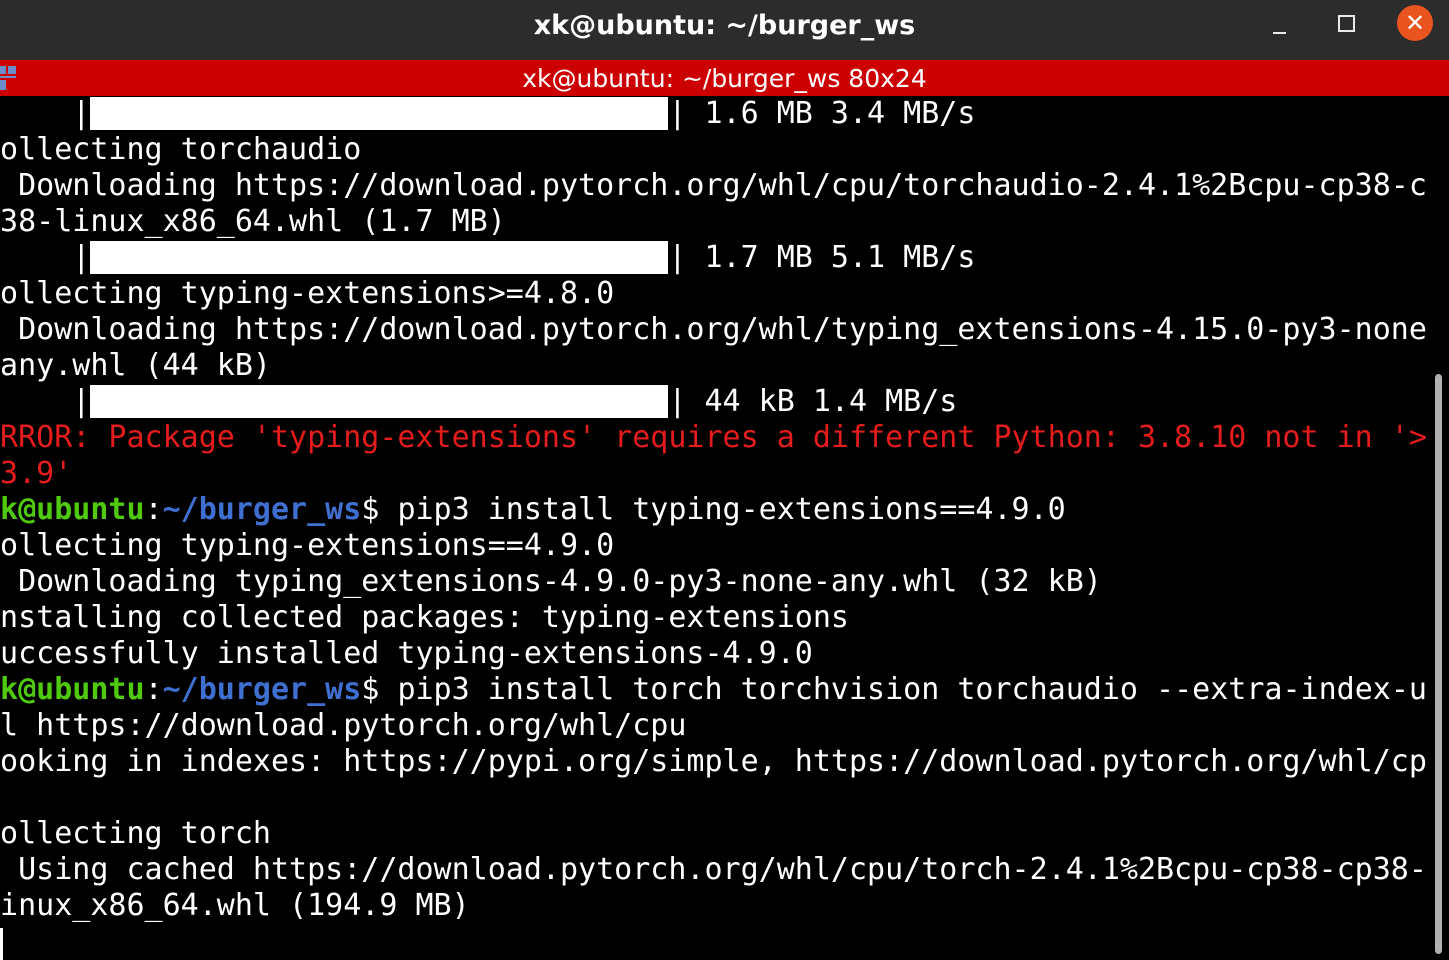 Image resolution: width=1449 pixels, height=960 pixels. Describe the element at coordinates (1, 944) in the screenshot. I see `terminal-cursor` at that location.